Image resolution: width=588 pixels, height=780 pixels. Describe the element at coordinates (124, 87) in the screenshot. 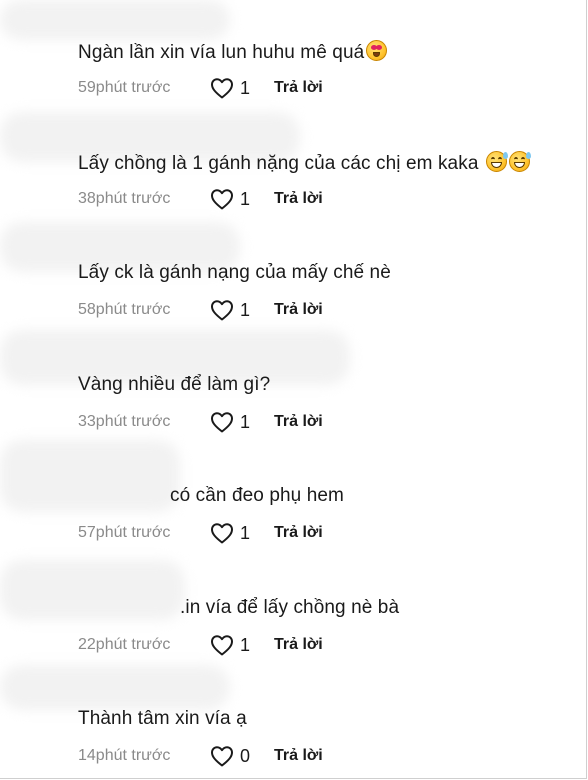

I see `comment-time: 59phút trước` at that location.